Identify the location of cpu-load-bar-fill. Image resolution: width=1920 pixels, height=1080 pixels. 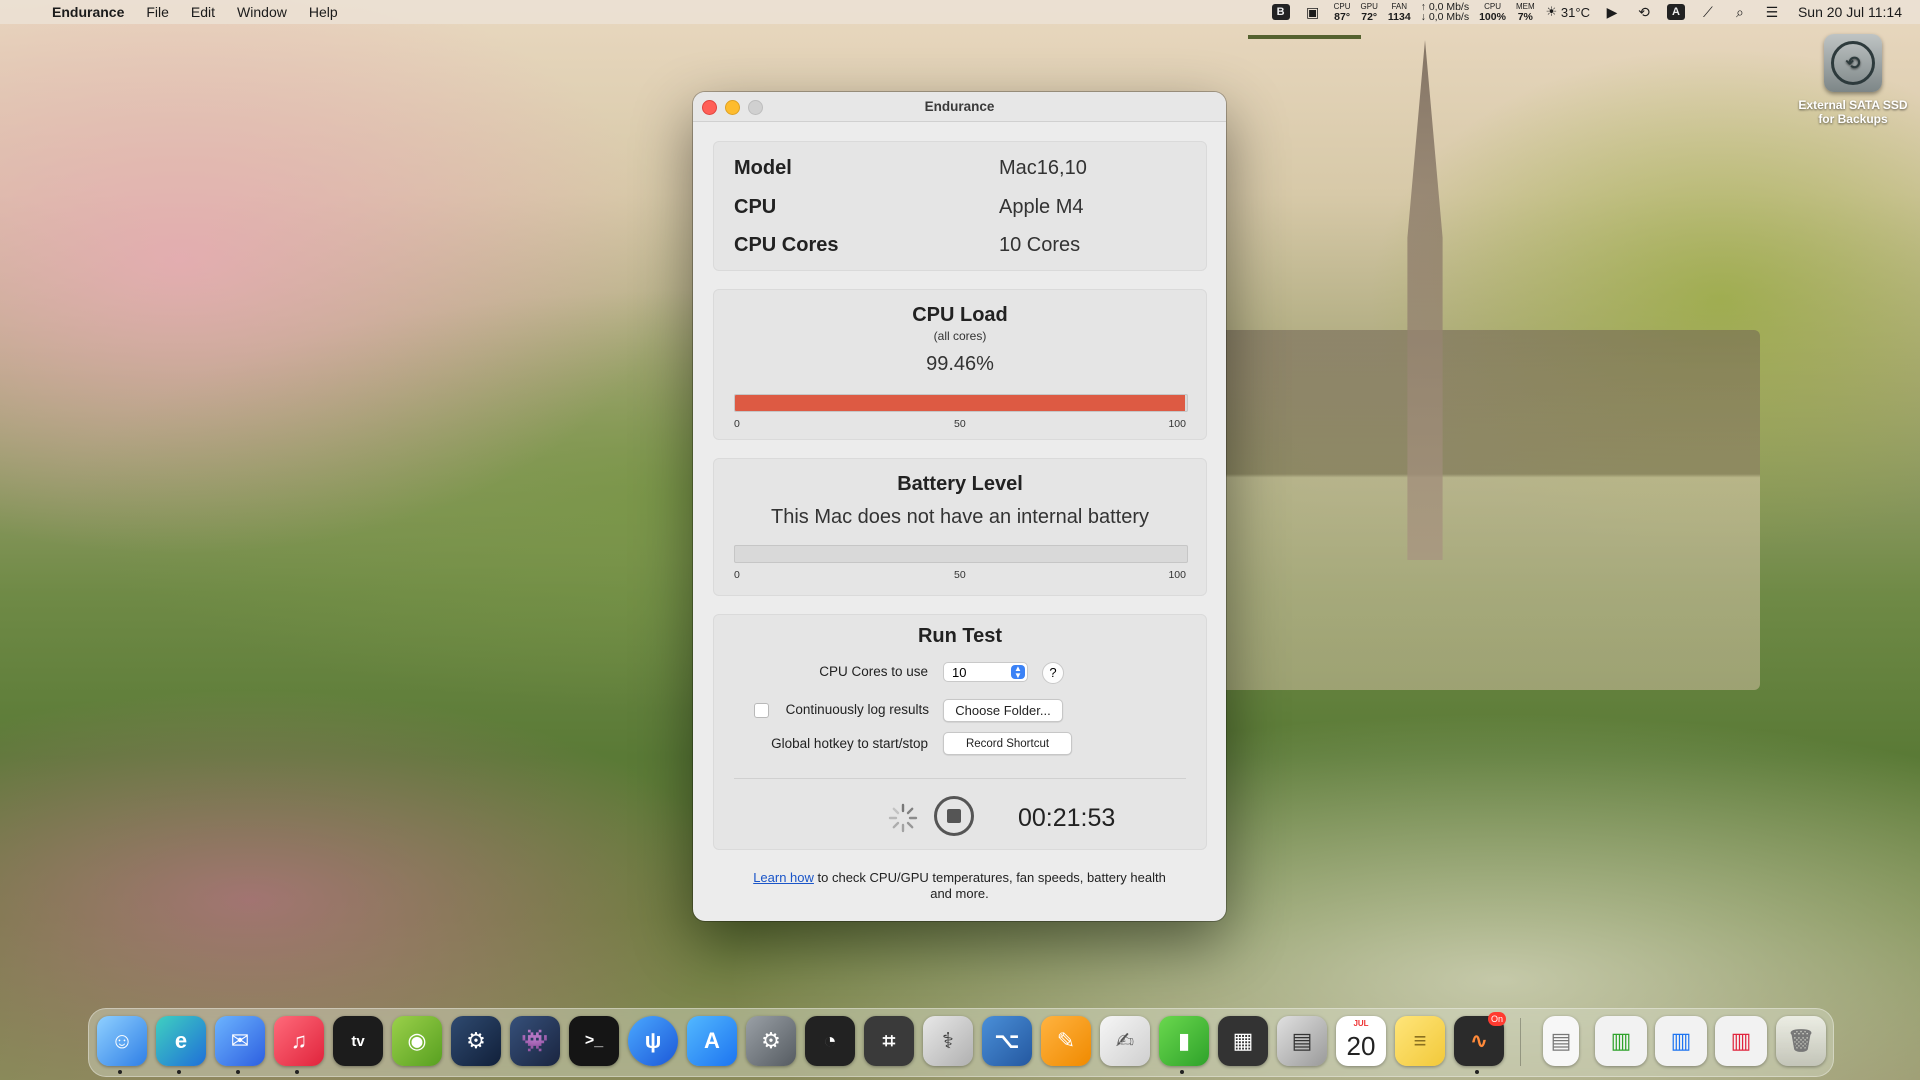
(960, 403).